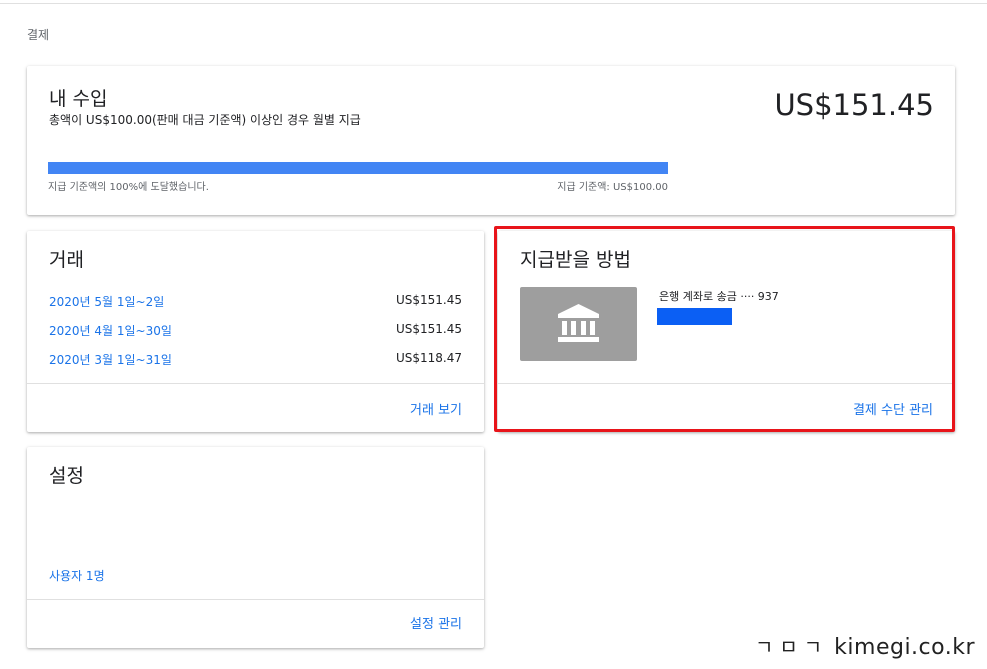 This screenshot has height=669, width=987. What do you see at coordinates (612, 187) in the screenshot?
I see `payment-threshold-text: 지급 기준액: US$100.00` at bounding box center [612, 187].